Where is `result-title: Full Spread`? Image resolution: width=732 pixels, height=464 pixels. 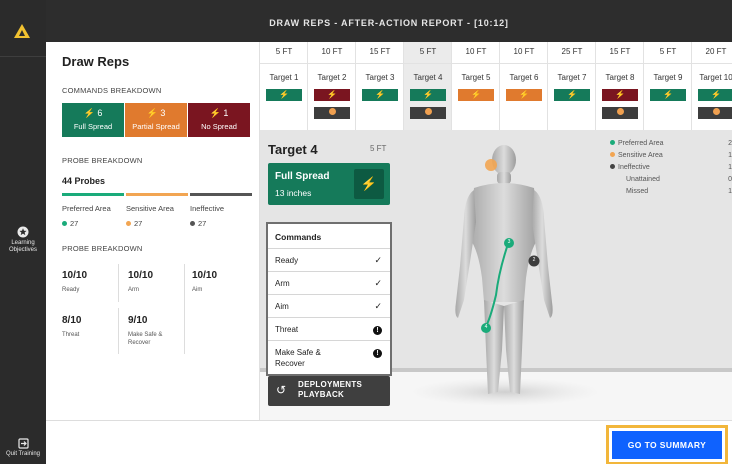 result-title: Full Spread is located at coordinates (302, 176).